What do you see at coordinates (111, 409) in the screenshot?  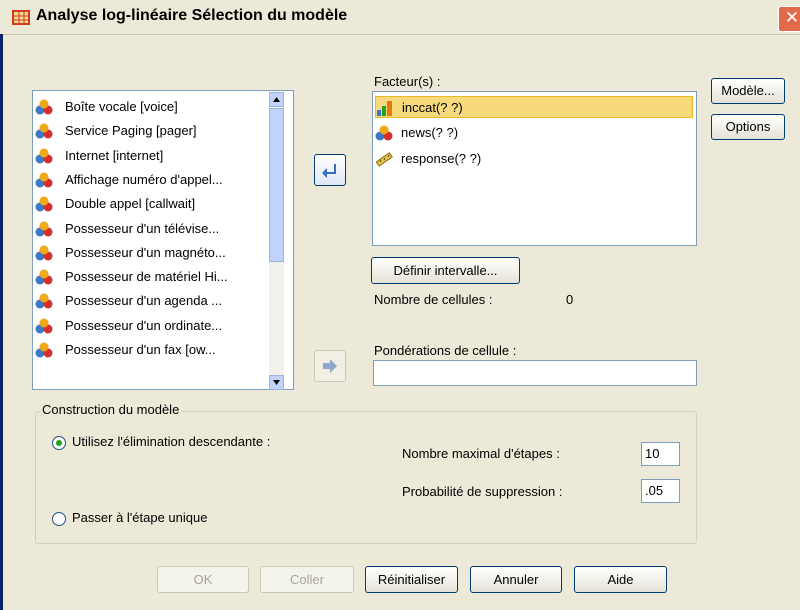 I see `model-building-title: Construction du modèle` at bounding box center [111, 409].